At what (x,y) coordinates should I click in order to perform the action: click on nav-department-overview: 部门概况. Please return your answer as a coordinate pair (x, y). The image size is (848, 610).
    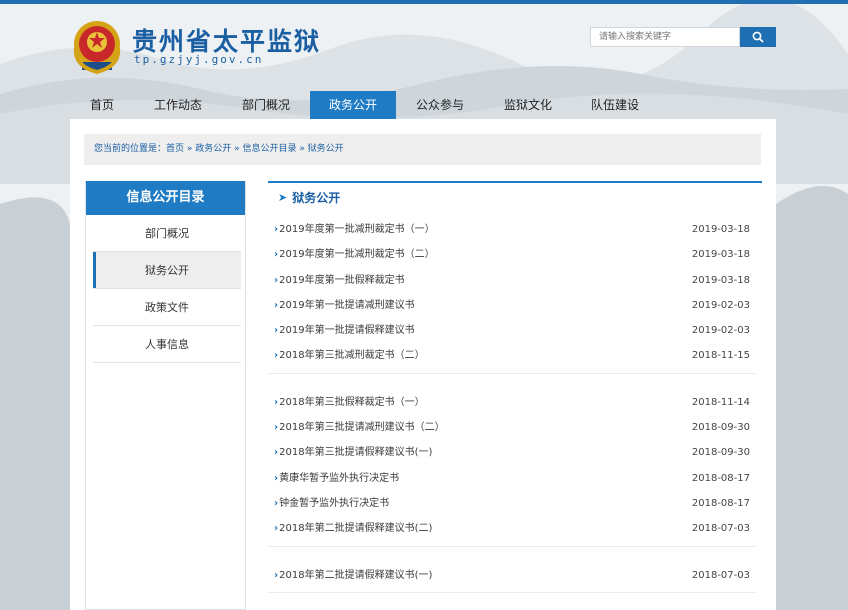
    Looking at the image, I should click on (266, 105).